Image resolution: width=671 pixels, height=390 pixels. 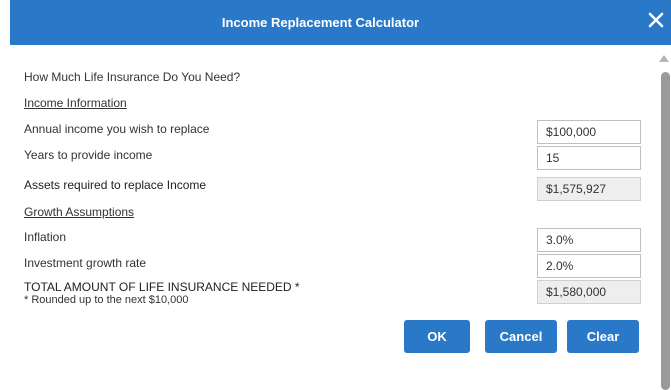 What do you see at coordinates (45, 237) in the screenshot?
I see `inflation-label: Inflation` at bounding box center [45, 237].